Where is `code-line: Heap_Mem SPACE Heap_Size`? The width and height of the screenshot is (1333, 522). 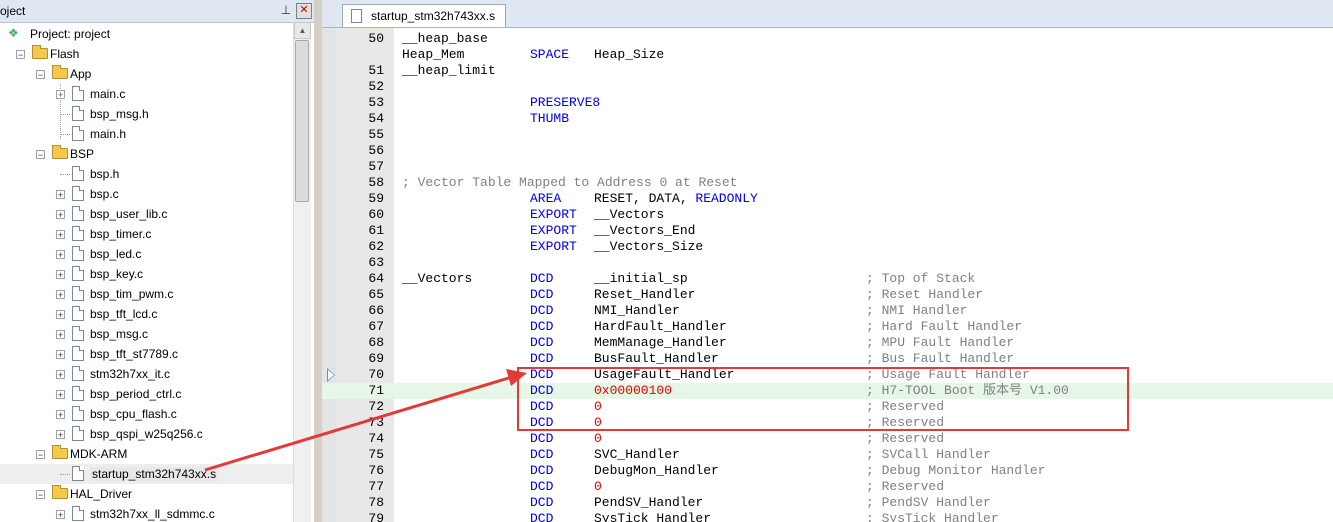
code-line: Heap_Mem SPACE Heap_Size is located at coordinates (827, 55).